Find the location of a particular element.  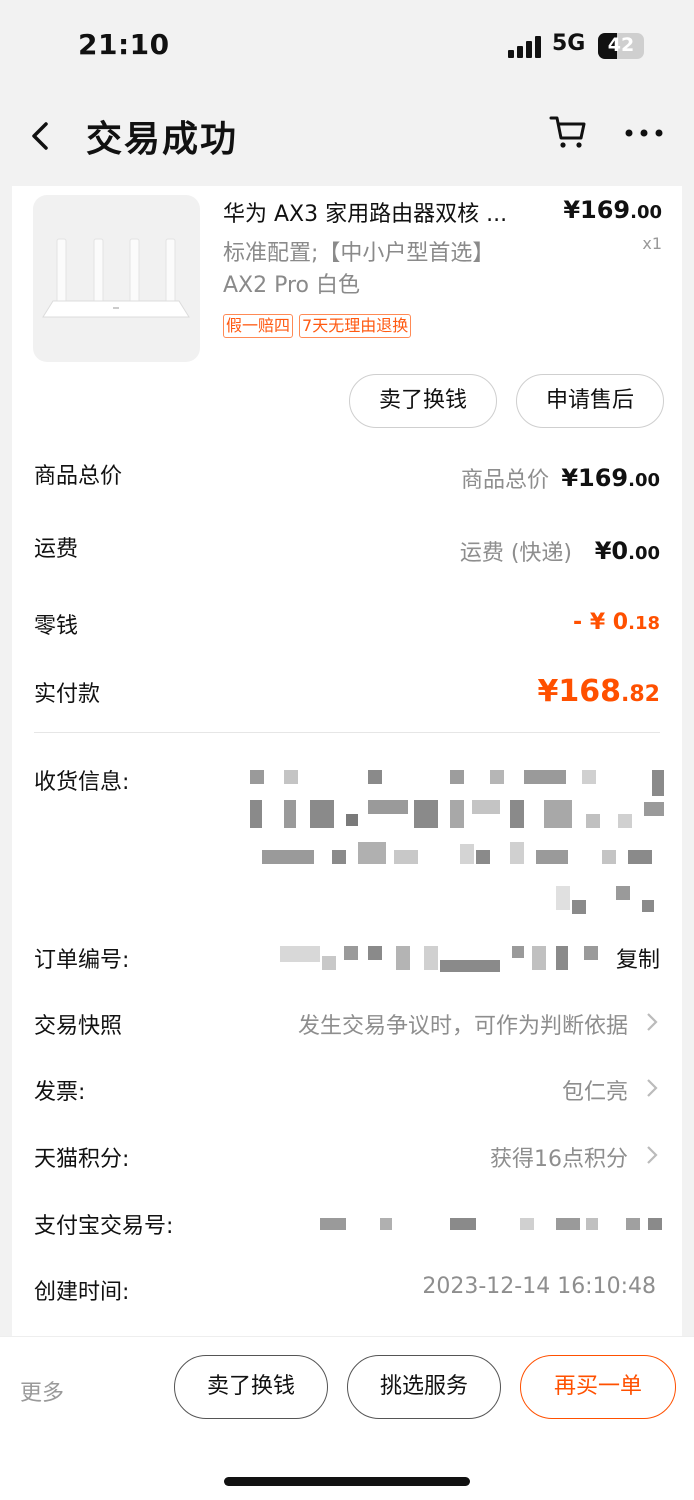

battery-icon: 42 is located at coordinates (621, 46).